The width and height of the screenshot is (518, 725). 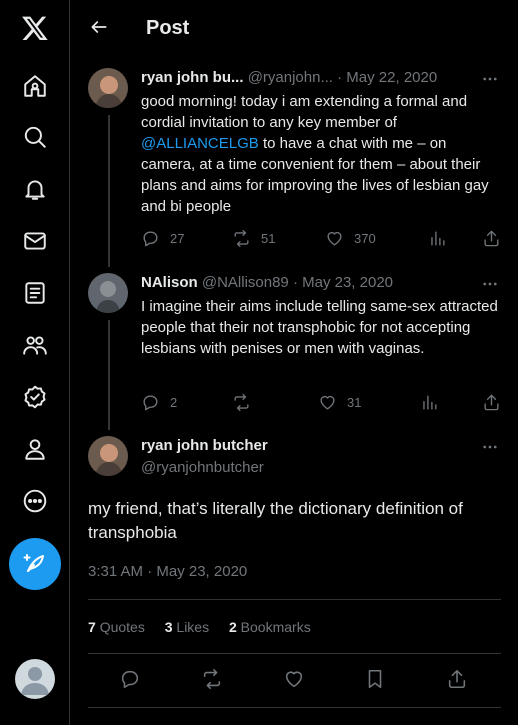 What do you see at coordinates (168, 28) in the screenshot?
I see `page-title: Post` at bounding box center [168, 28].